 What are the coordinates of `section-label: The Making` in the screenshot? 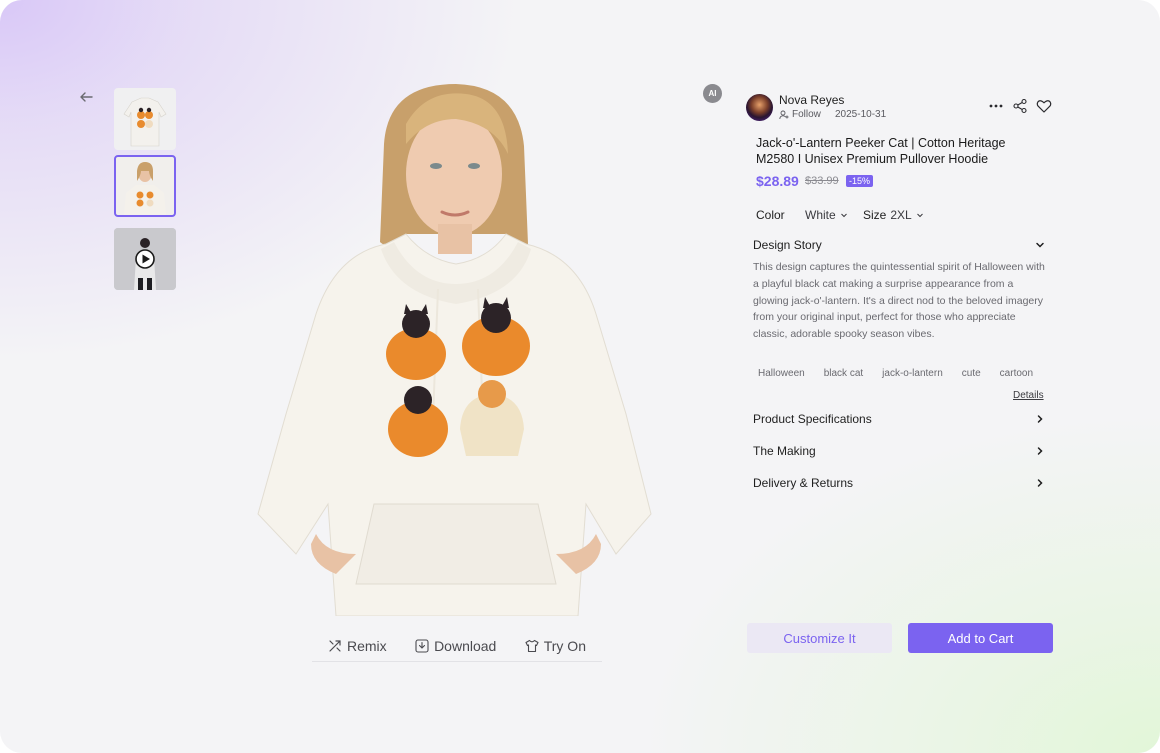 It's located at (784, 451).